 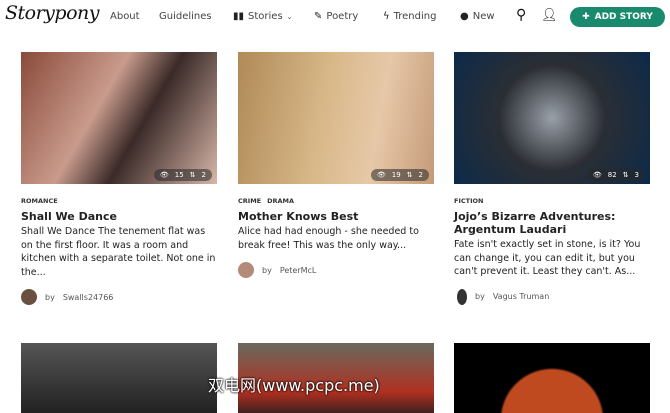 I want to click on nav-guidelines-label: Guidelines, so click(x=185, y=16).